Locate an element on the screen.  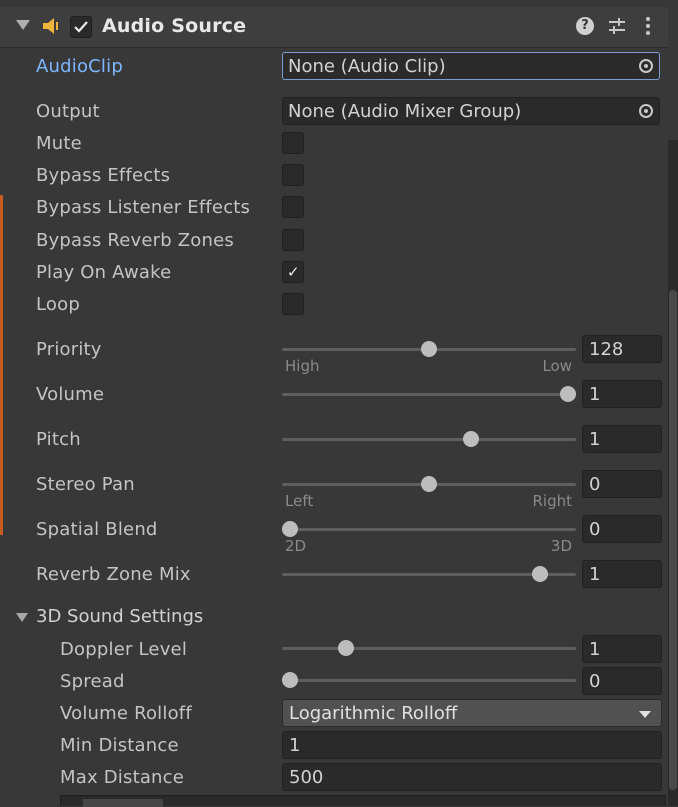
rolloff-graph is located at coordinates (363, 801).